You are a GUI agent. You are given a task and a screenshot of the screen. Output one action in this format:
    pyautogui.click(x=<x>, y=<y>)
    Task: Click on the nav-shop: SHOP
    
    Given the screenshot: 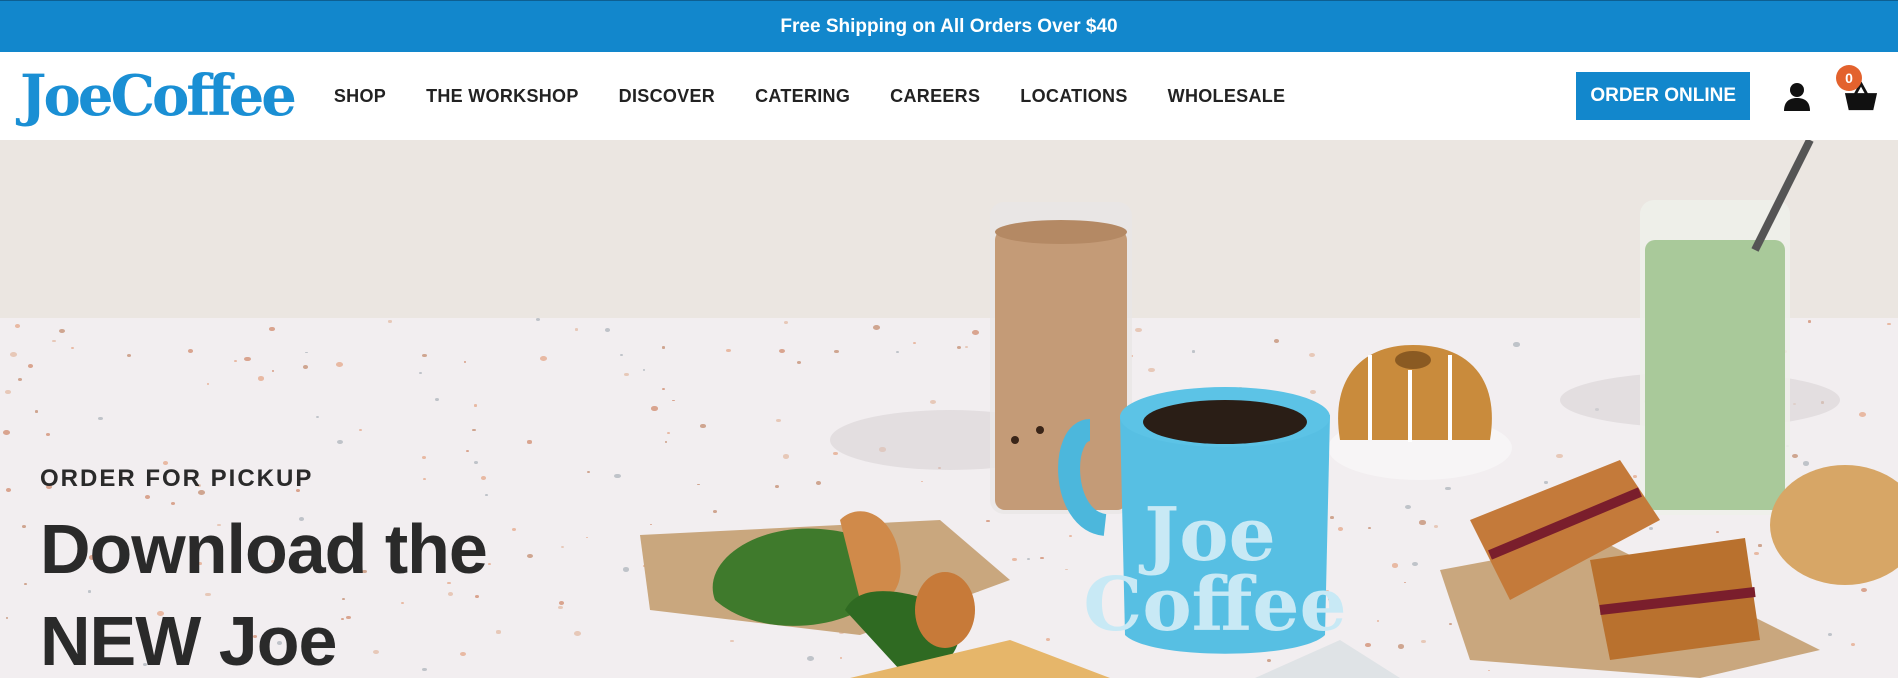 What is the action you would take?
    pyautogui.click(x=360, y=96)
    